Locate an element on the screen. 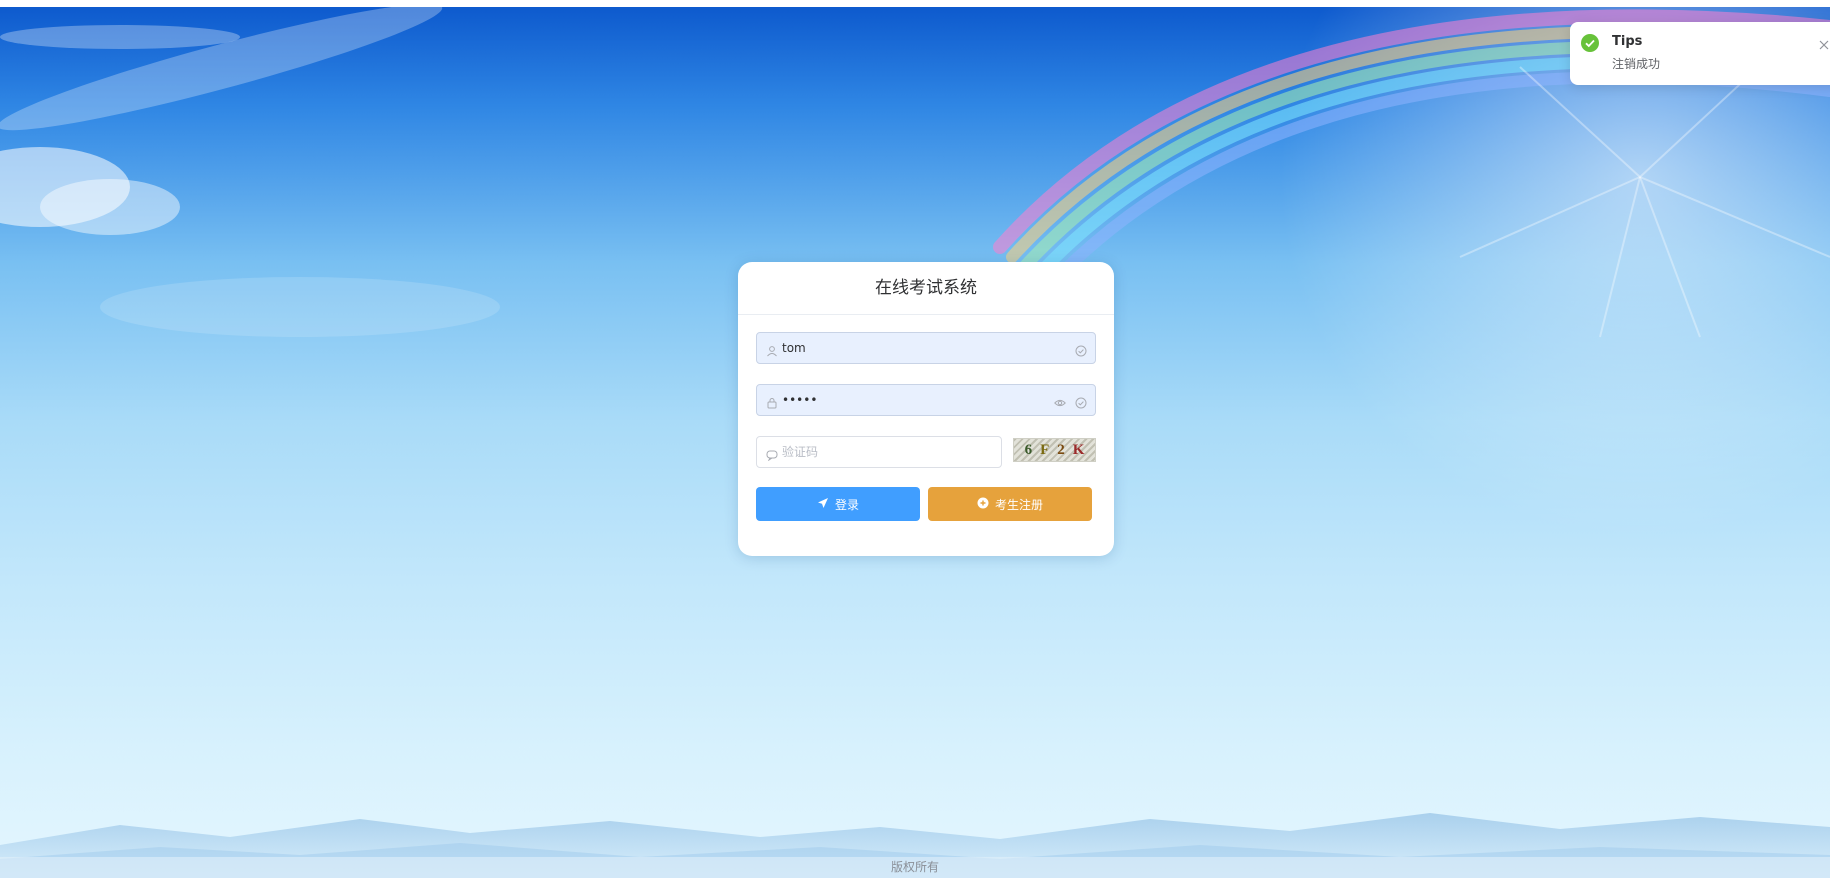 The width and height of the screenshot is (1830, 878). send-icon is located at coordinates (823, 504).